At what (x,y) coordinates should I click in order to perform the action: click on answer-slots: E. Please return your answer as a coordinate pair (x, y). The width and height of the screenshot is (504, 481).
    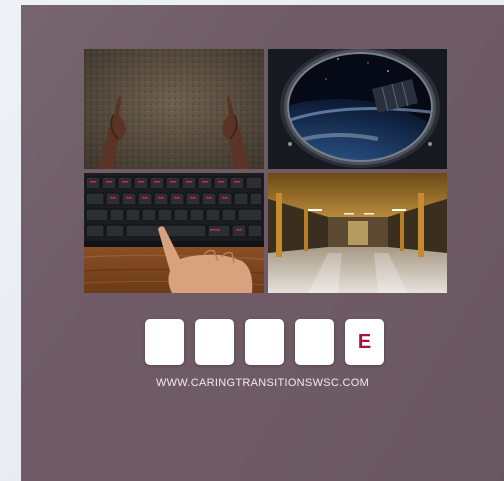
    Looking at the image, I should click on (265, 343).